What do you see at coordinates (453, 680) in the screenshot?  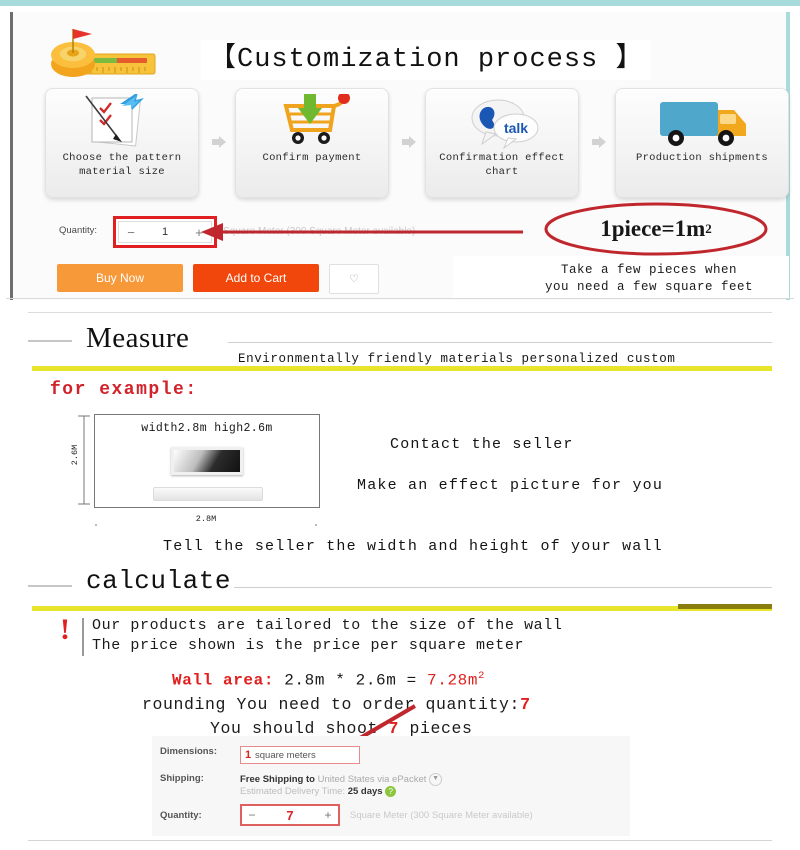 I see `wall-area-result: 7.28m` at bounding box center [453, 680].